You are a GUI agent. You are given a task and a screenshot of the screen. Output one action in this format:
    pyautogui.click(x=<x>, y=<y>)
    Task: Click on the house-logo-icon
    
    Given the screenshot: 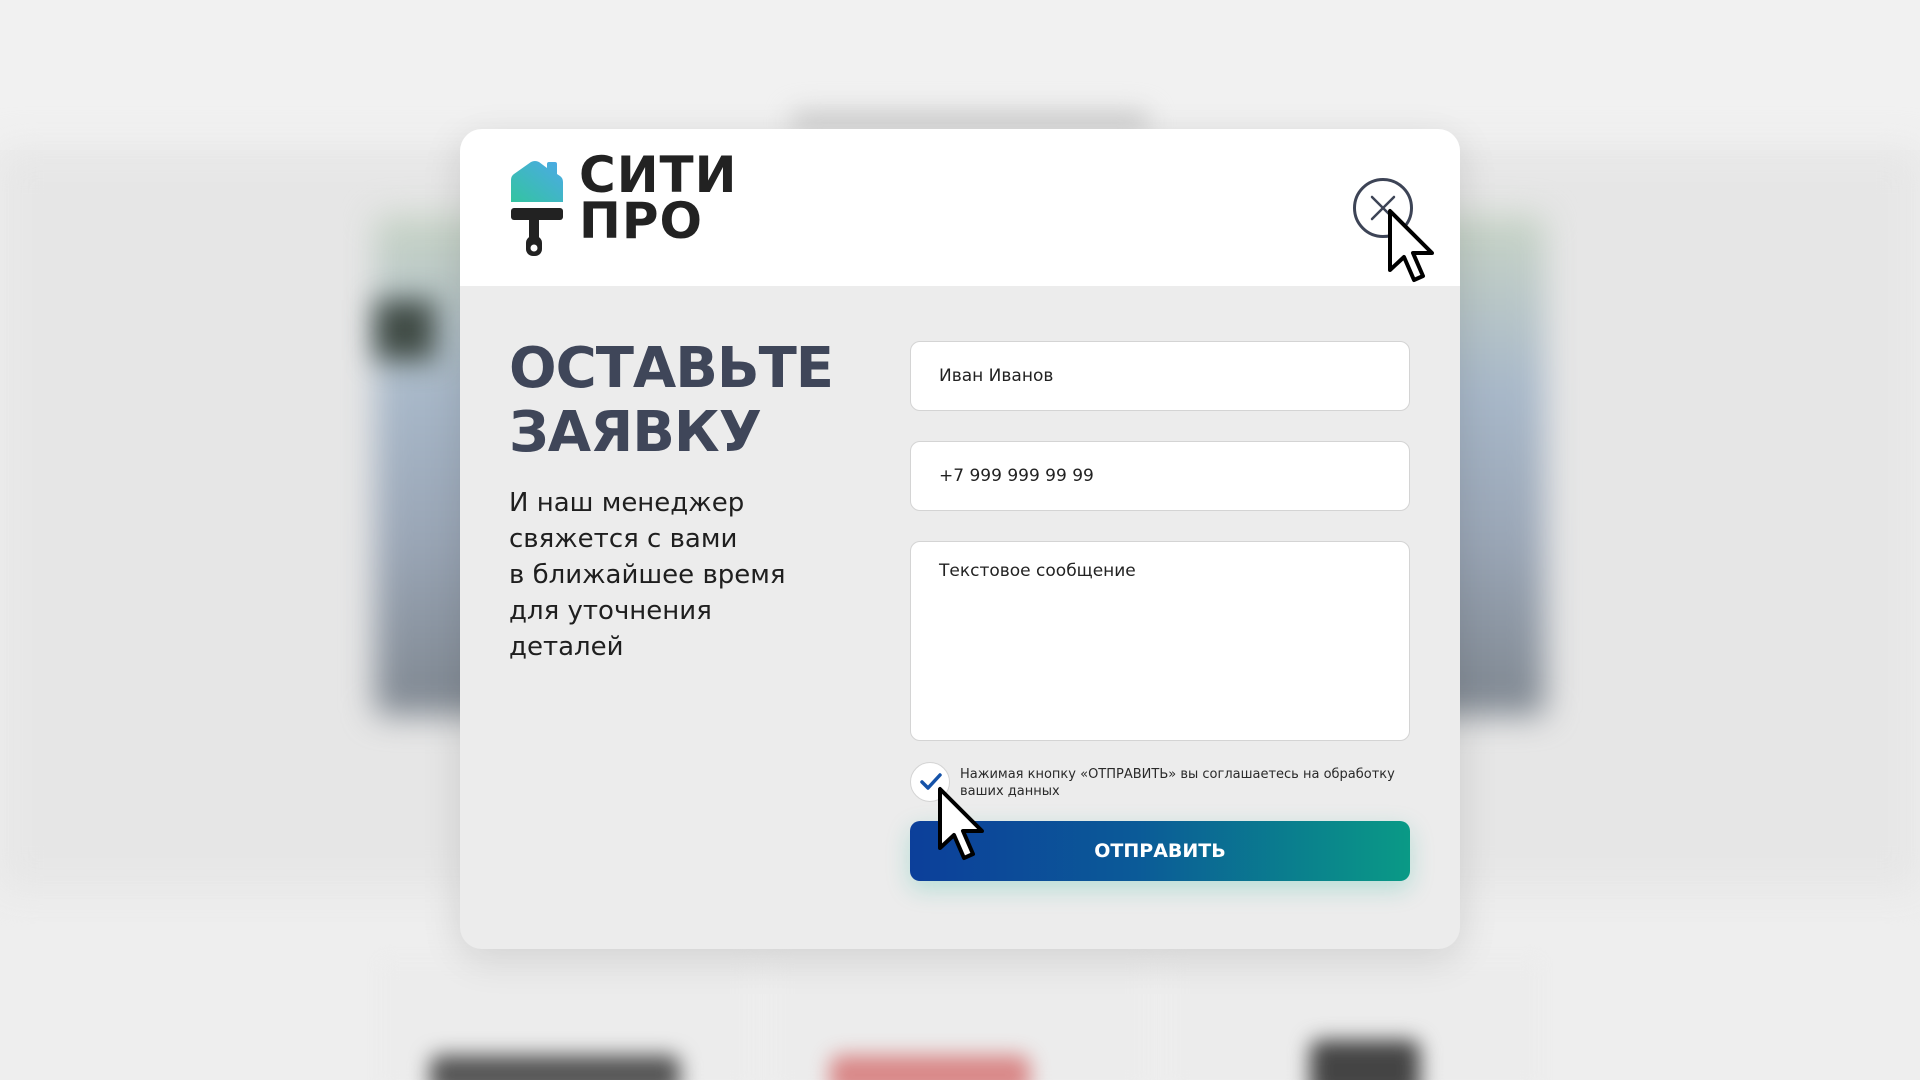 What is the action you would take?
    pyautogui.click(x=537, y=181)
    